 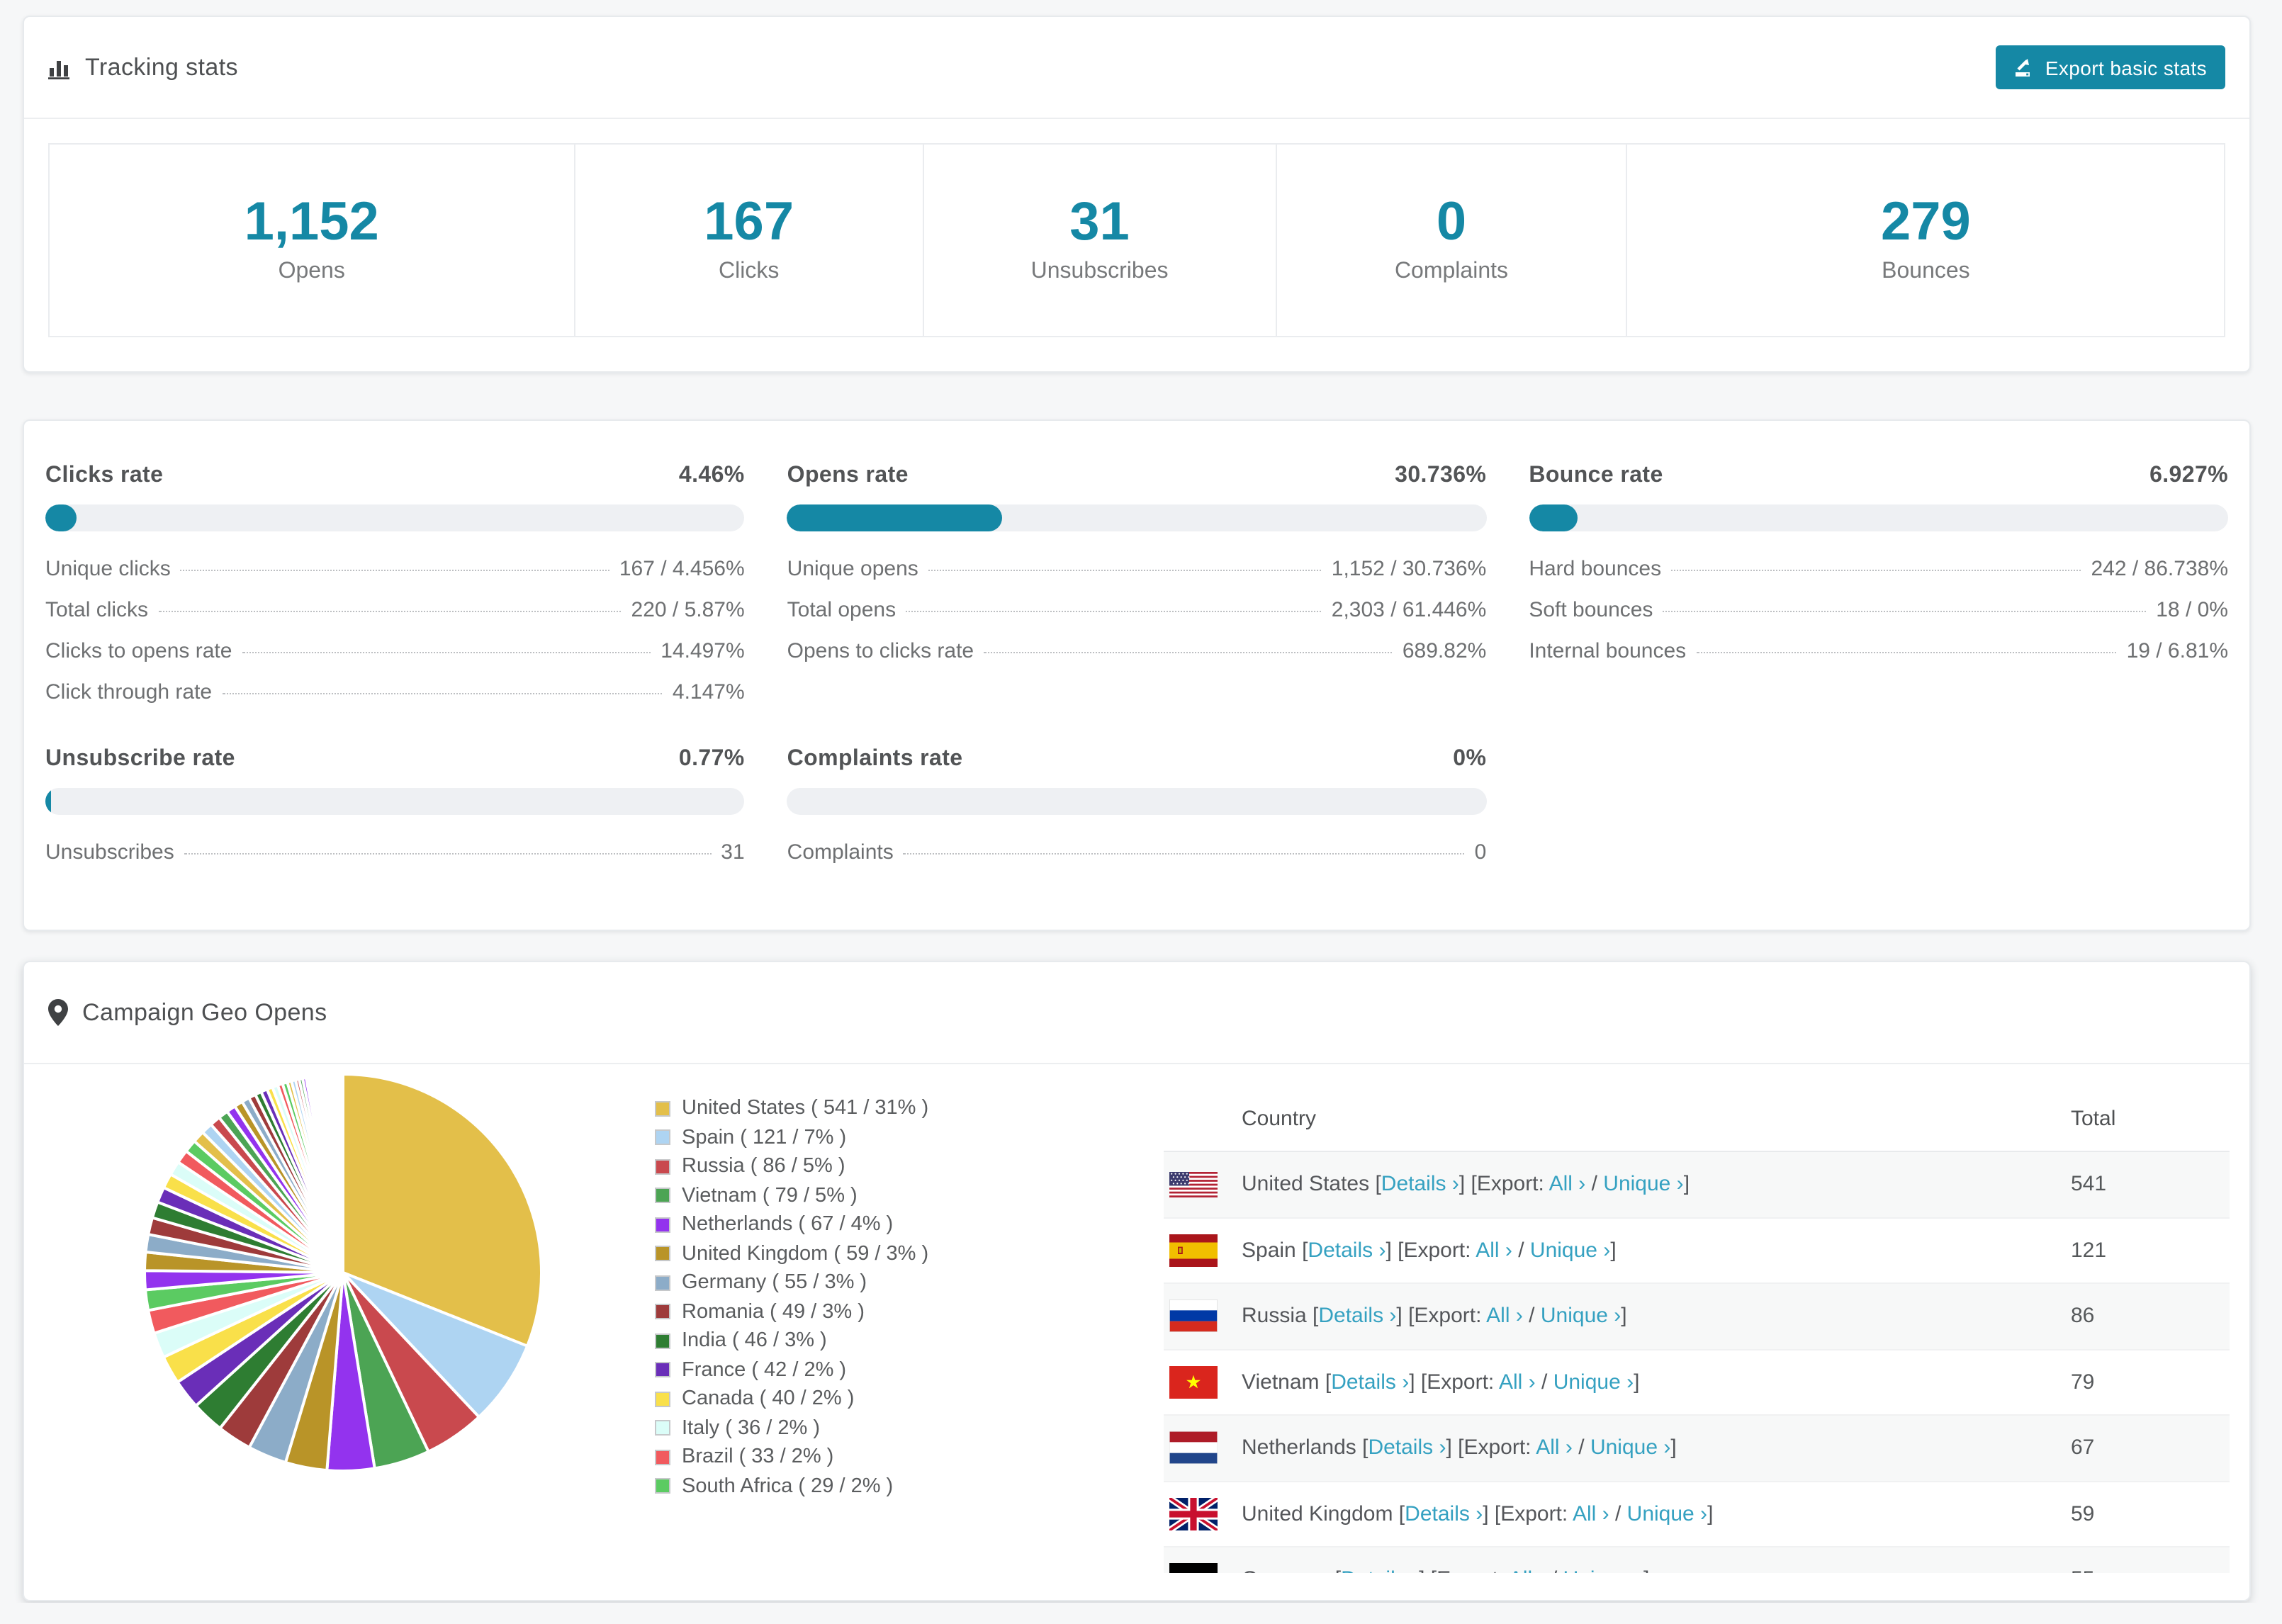 What do you see at coordinates (2089, 1250) in the screenshot?
I see `total-cell: 121` at bounding box center [2089, 1250].